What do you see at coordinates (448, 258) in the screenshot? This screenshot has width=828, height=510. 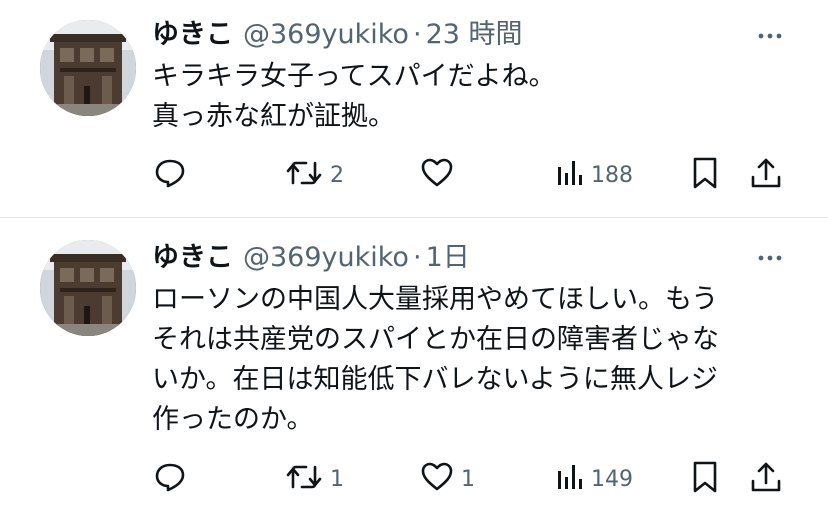 I see `timestamp: 1日` at bounding box center [448, 258].